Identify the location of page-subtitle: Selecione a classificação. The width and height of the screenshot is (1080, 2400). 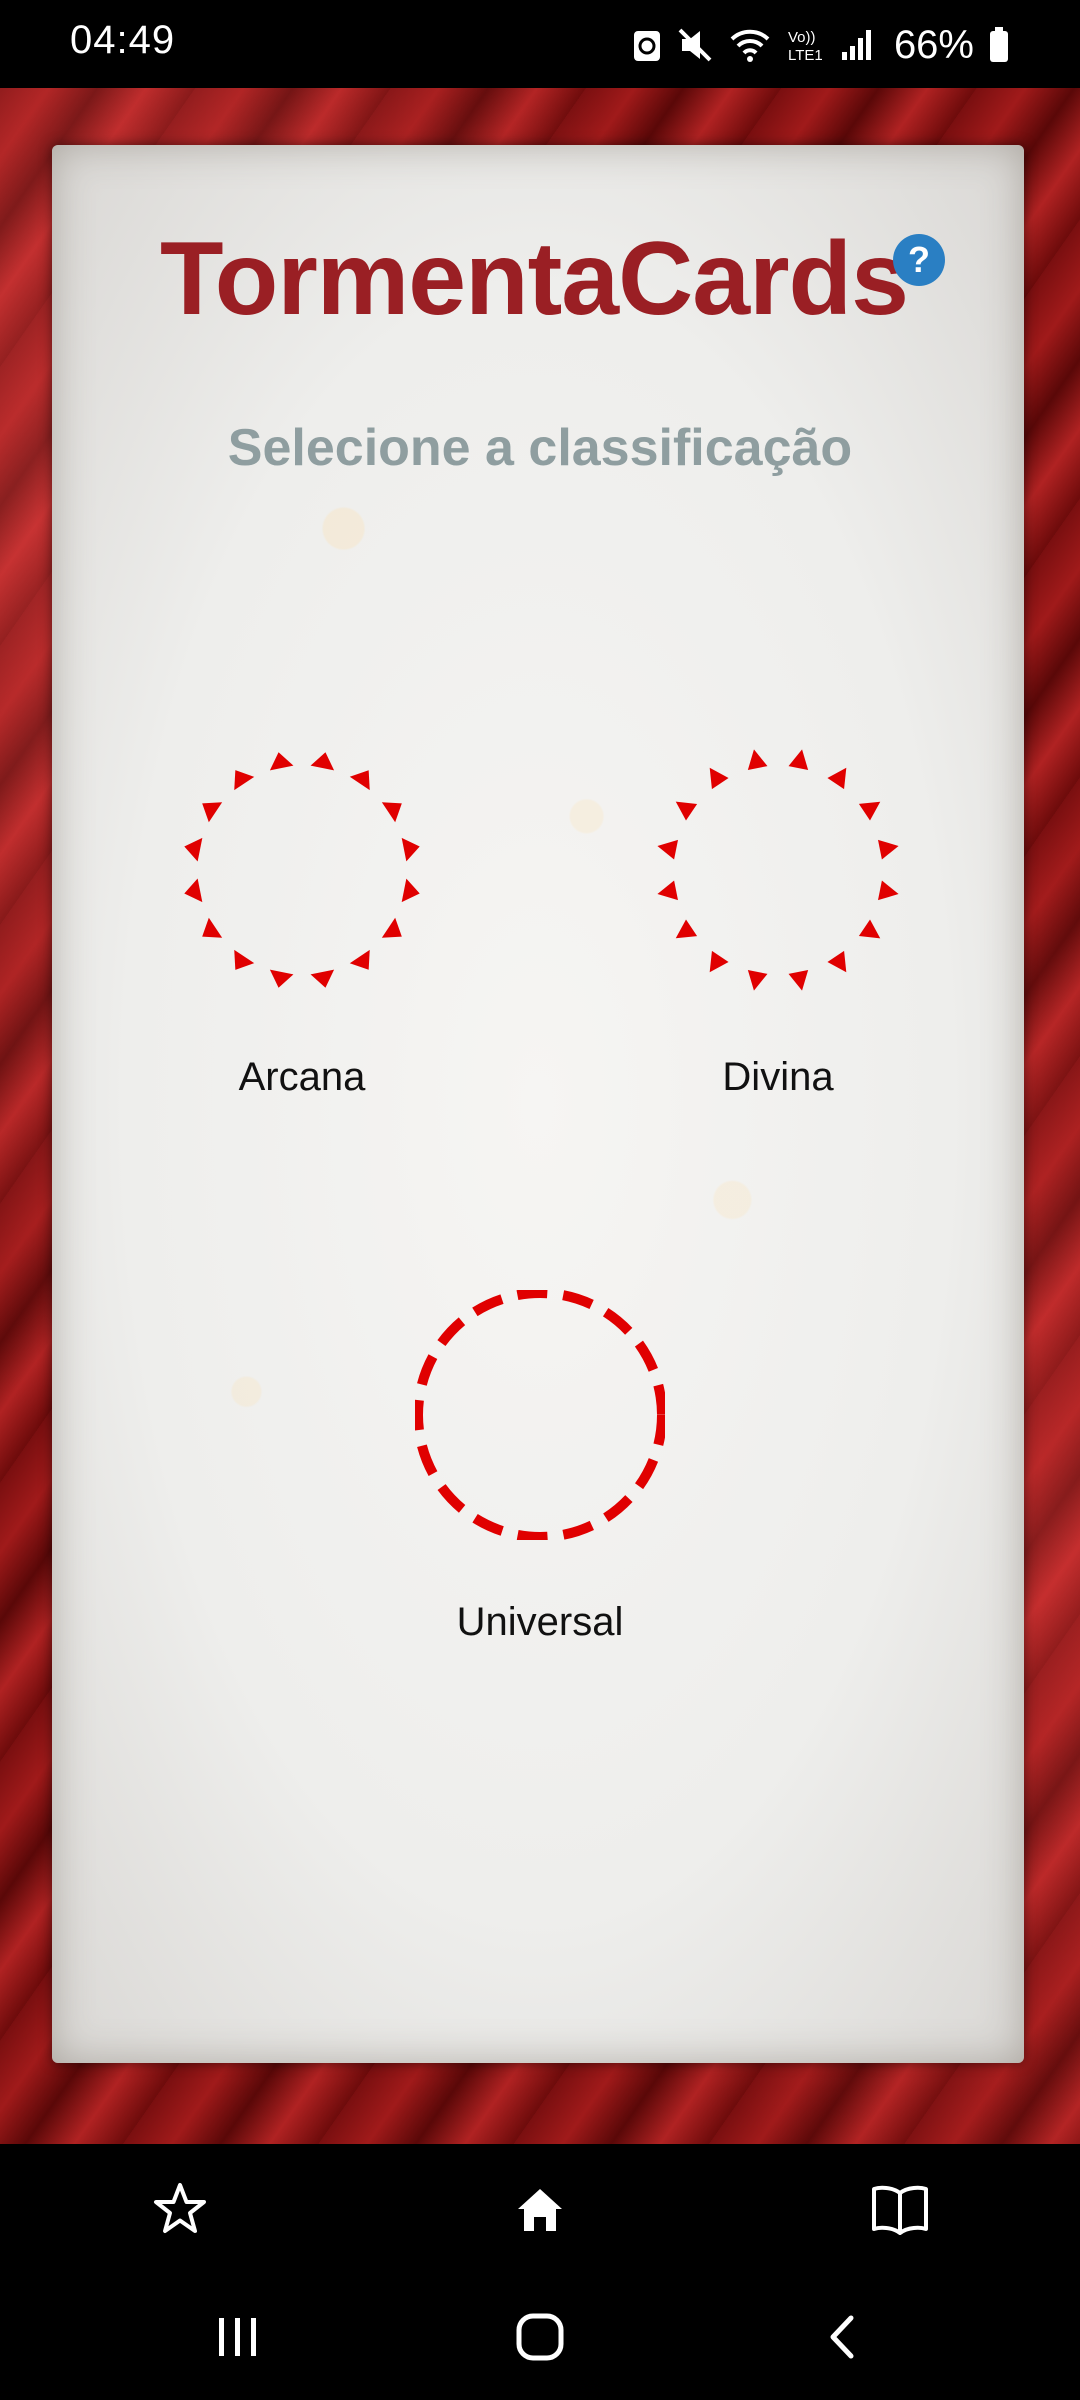
(540, 448).